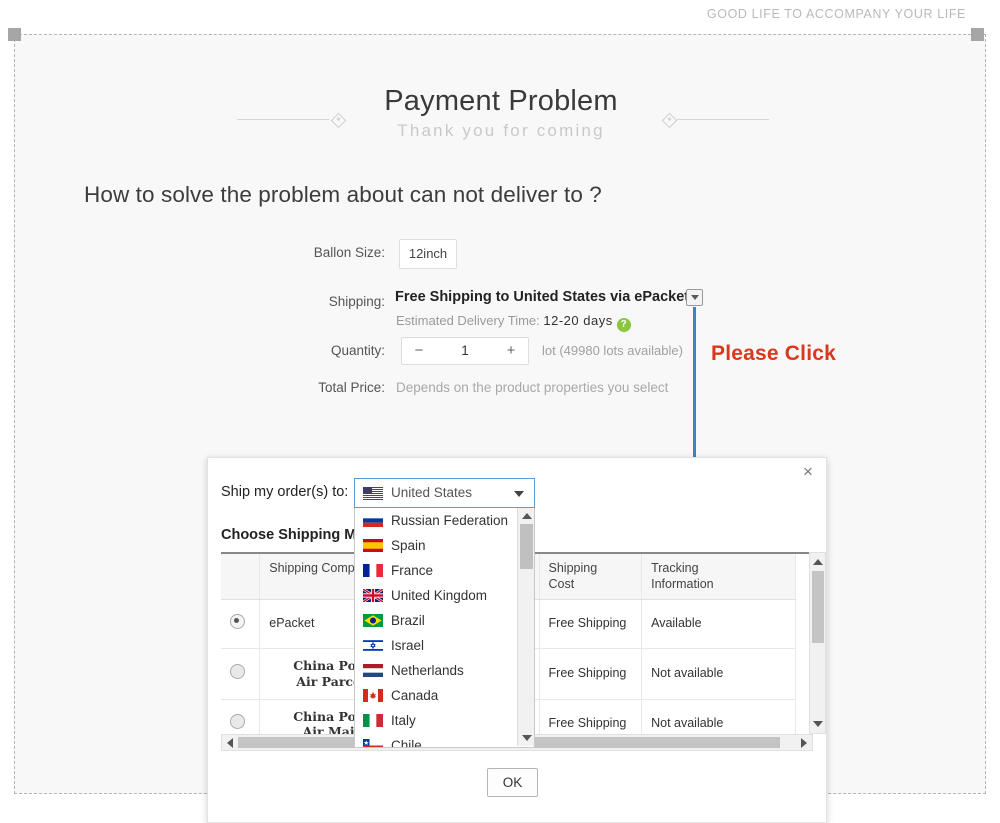 The image size is (1000, 823). I want to click on flag-italy-icon, so click(373, 720).